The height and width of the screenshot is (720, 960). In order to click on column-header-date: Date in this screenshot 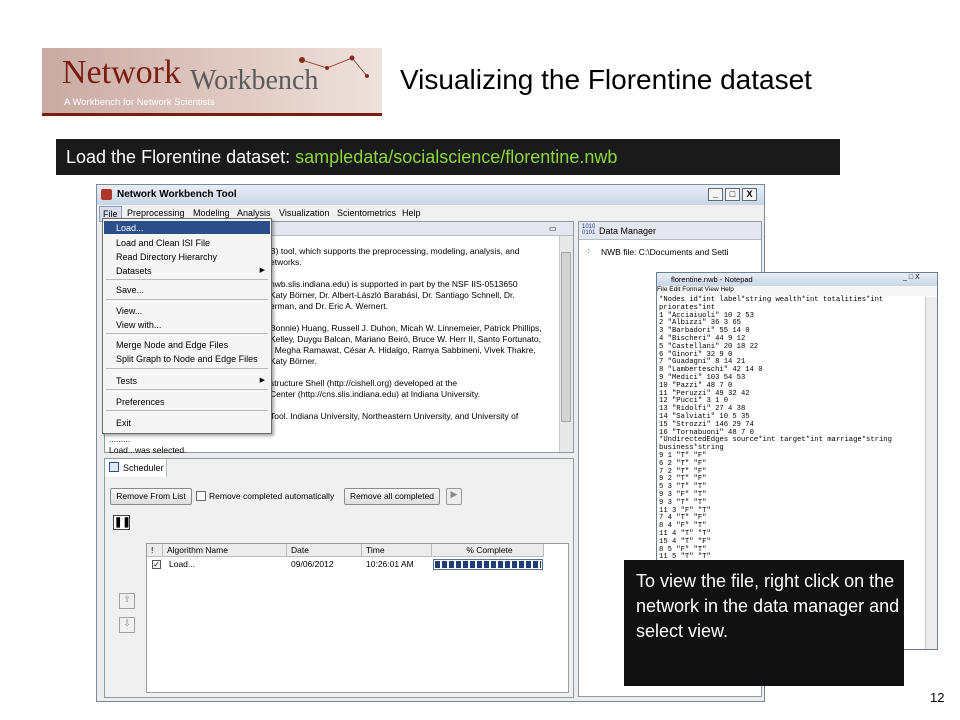, I will do `click(324, 550)`.